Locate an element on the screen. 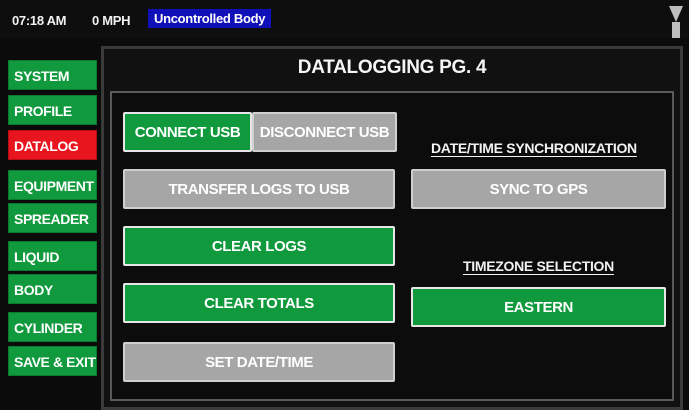 The width and height of the screenshot is (689, 410). disconnect-usb-button: DISCONNECT USB is located at coordinates (324, 132).